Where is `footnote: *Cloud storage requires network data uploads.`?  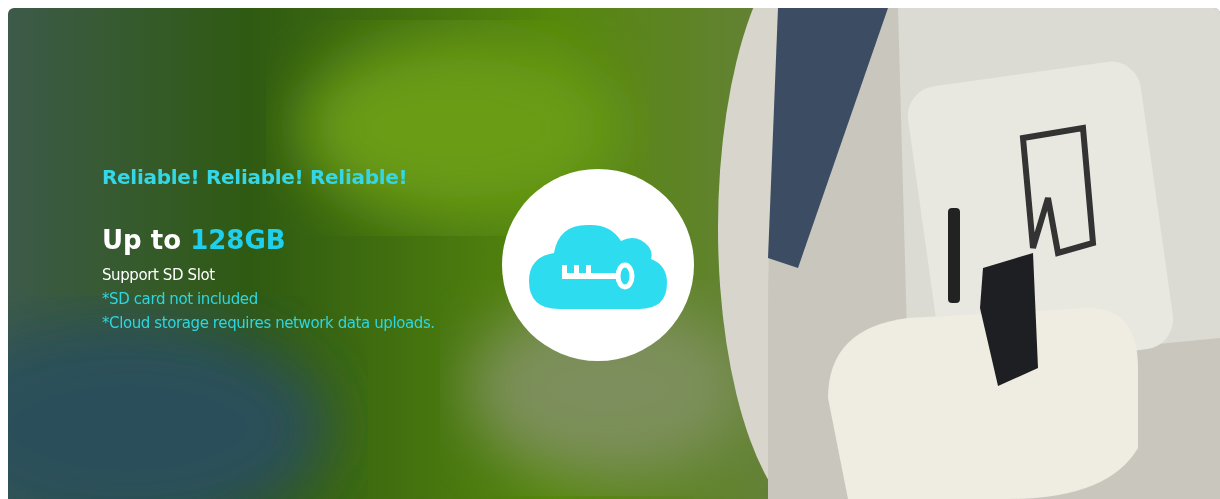 footnote: *Cloud storage requires network data uploads. is located at coordinates (269, 323).